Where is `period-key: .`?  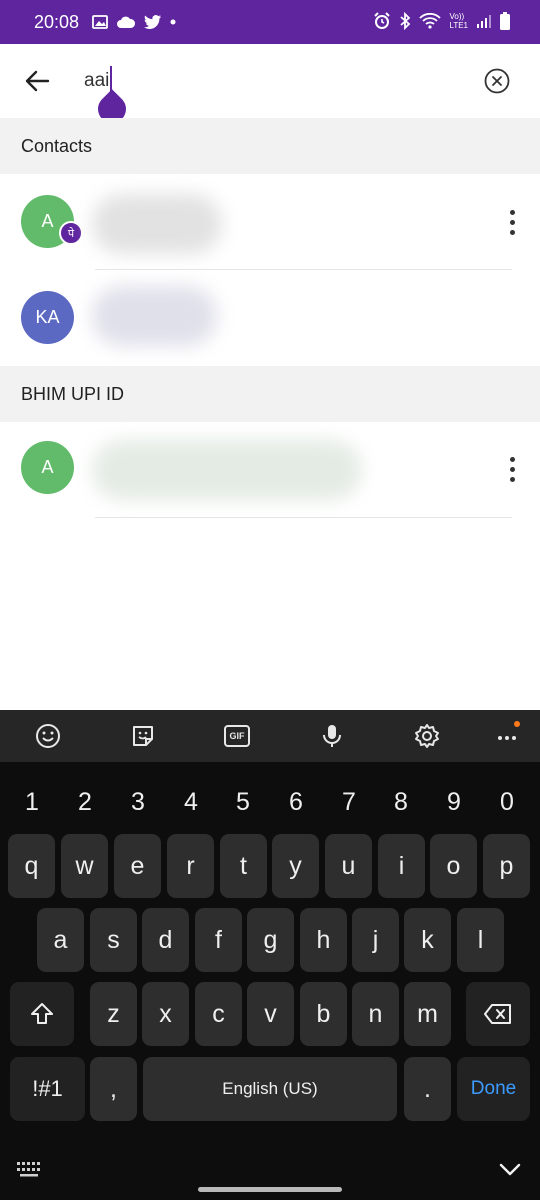 period-key: . is located at coordinates (427, 1089).